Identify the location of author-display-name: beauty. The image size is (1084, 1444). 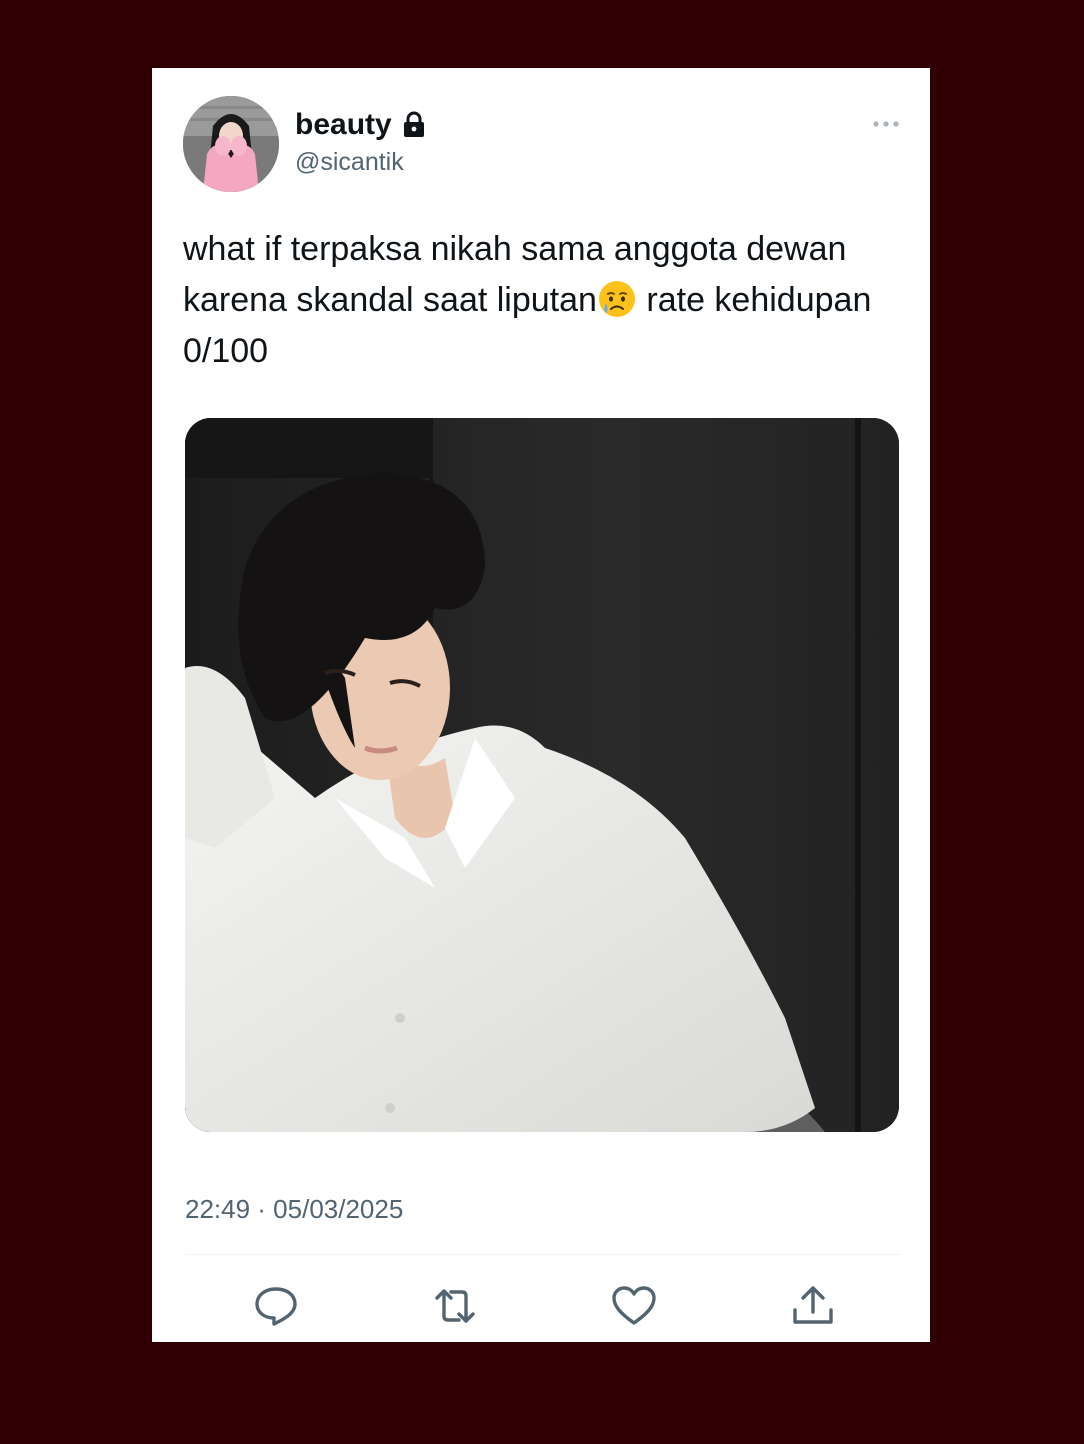
(343, 125).